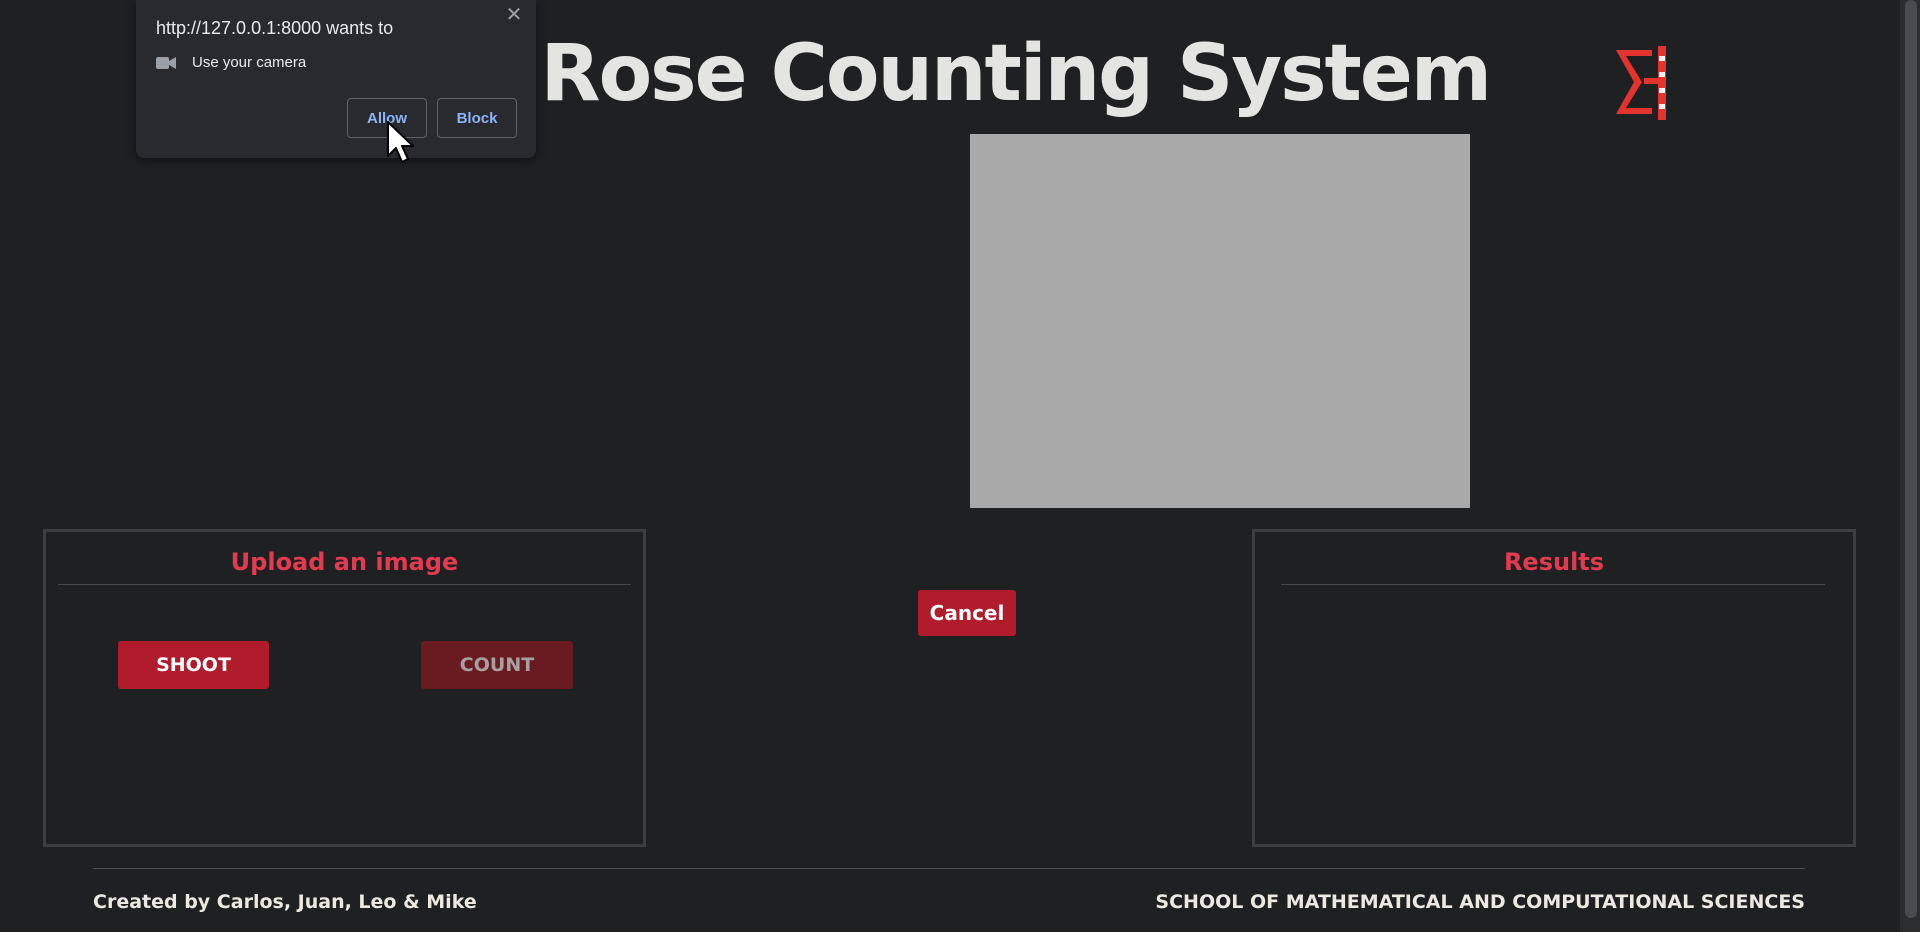 The image size is (1920, 932). I want to click on block-button: Block, so click(477, 118).